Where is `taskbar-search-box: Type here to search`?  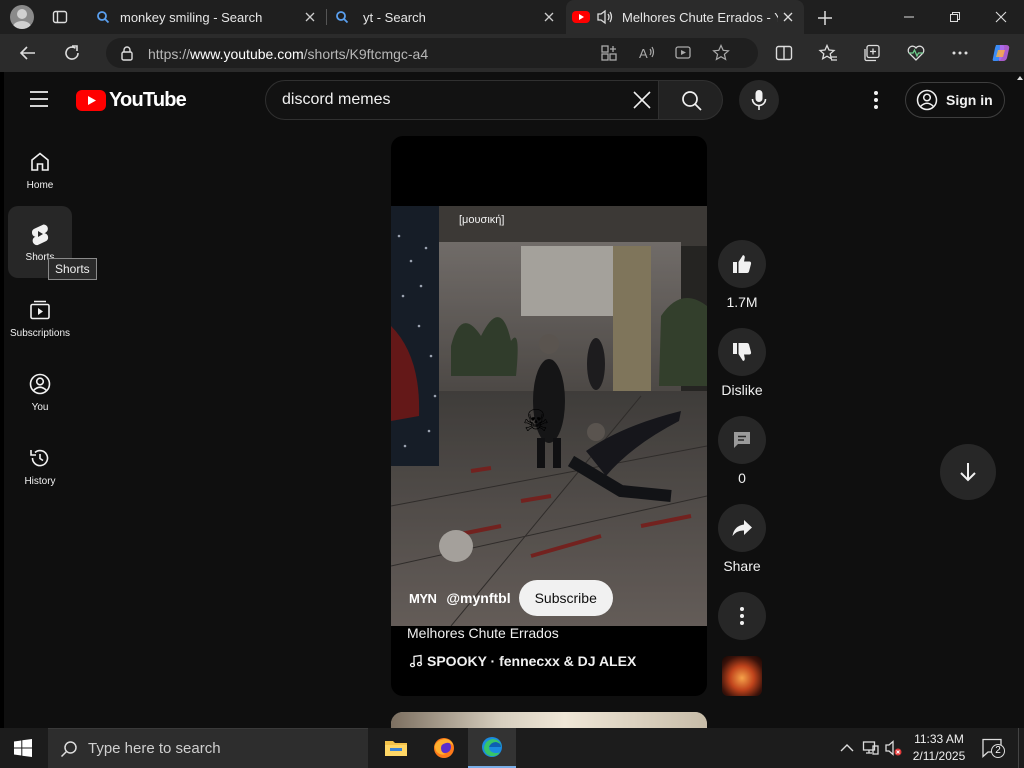
taskbar-search-box: Type here to search is located at coordinates (208, 748).